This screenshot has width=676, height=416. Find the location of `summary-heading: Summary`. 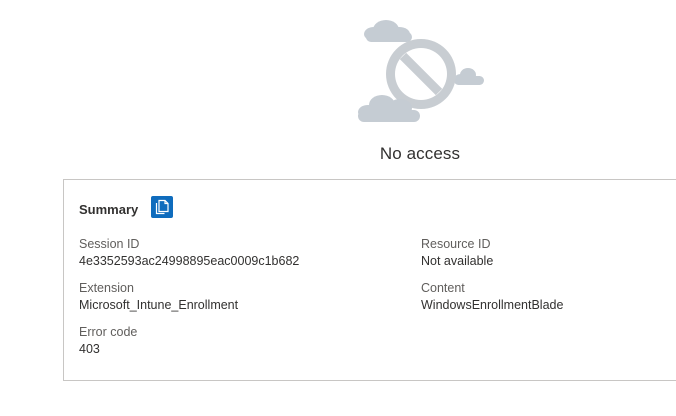

summary-heading: Summary is located at coordinates (109, 209).